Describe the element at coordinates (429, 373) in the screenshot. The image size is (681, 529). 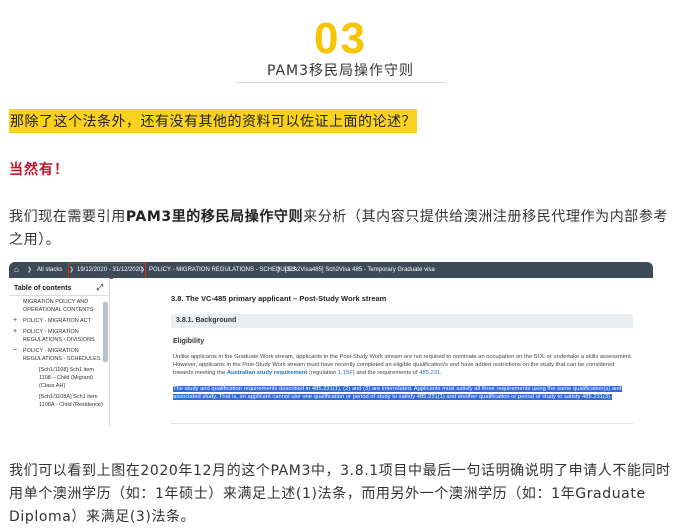
I see `clause-link: 485.231` at that location.